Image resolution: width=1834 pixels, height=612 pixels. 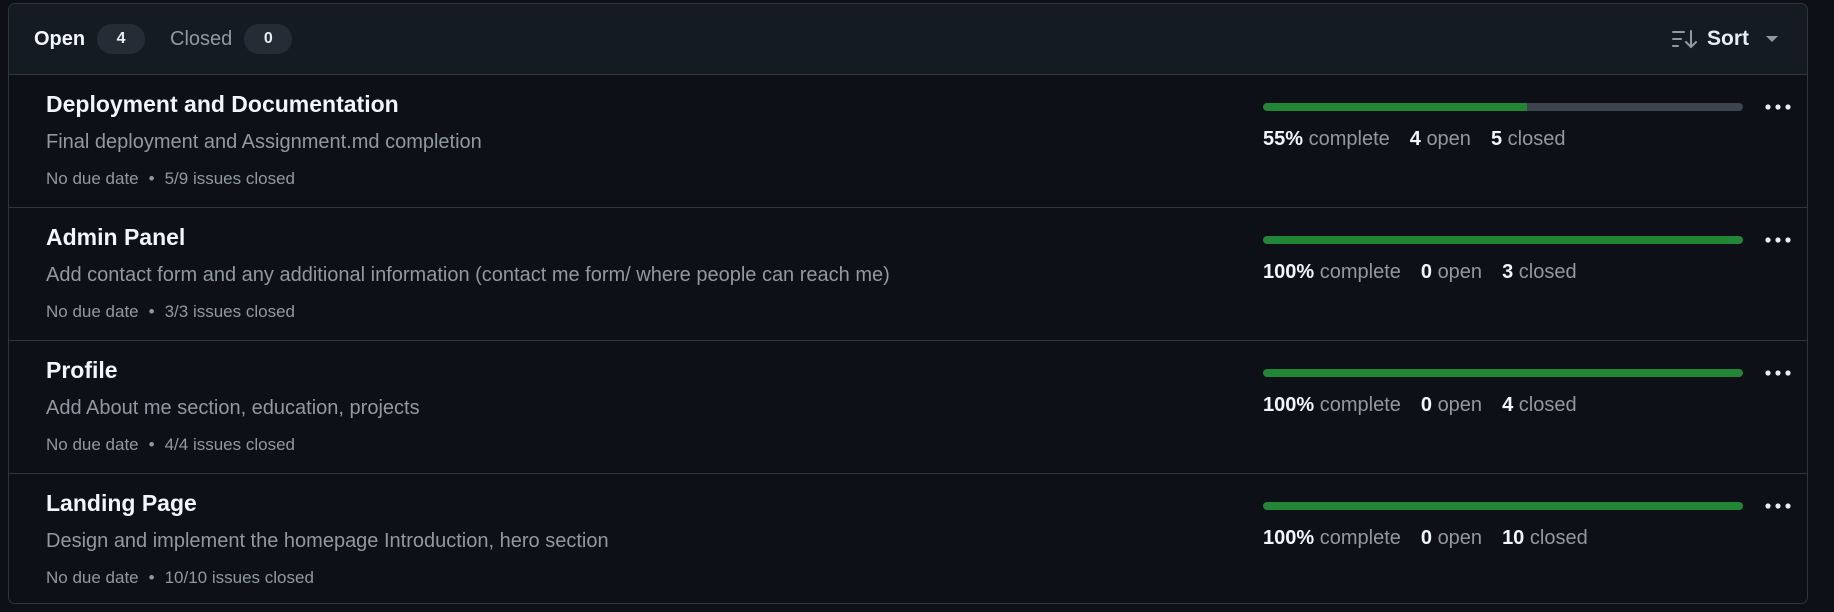 What do you see at coordinates (115, 237) in the screenshot?
I see `milestone-title: Admin Panel` at bounding box center [115, 237].